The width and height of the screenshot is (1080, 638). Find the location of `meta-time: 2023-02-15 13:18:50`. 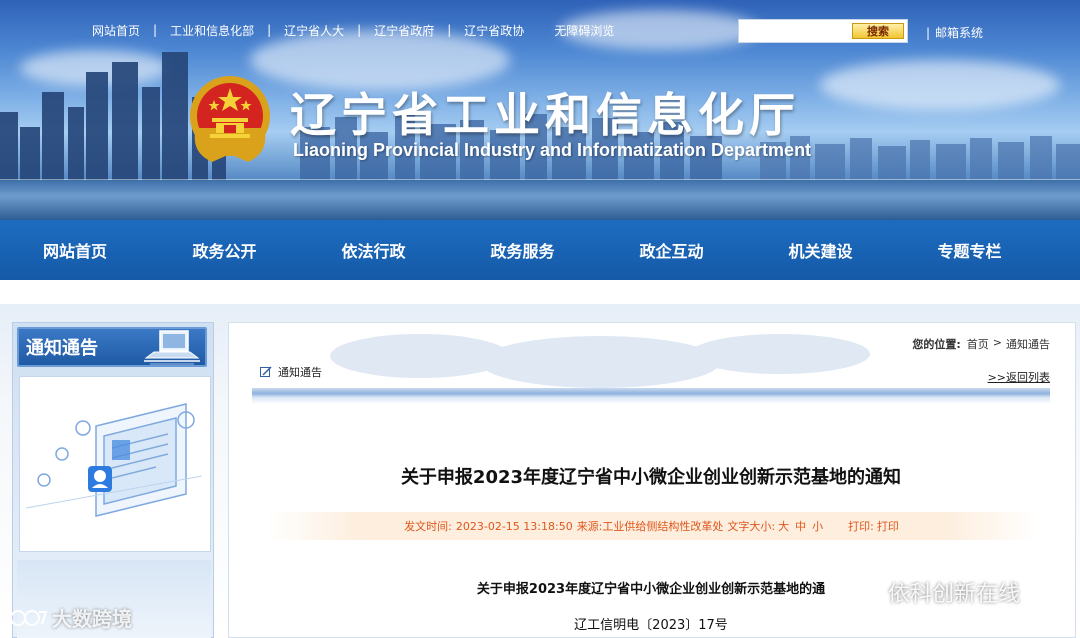

meta-time: 2023-02-15 13:18:50 is located at coordinates (514, 526).